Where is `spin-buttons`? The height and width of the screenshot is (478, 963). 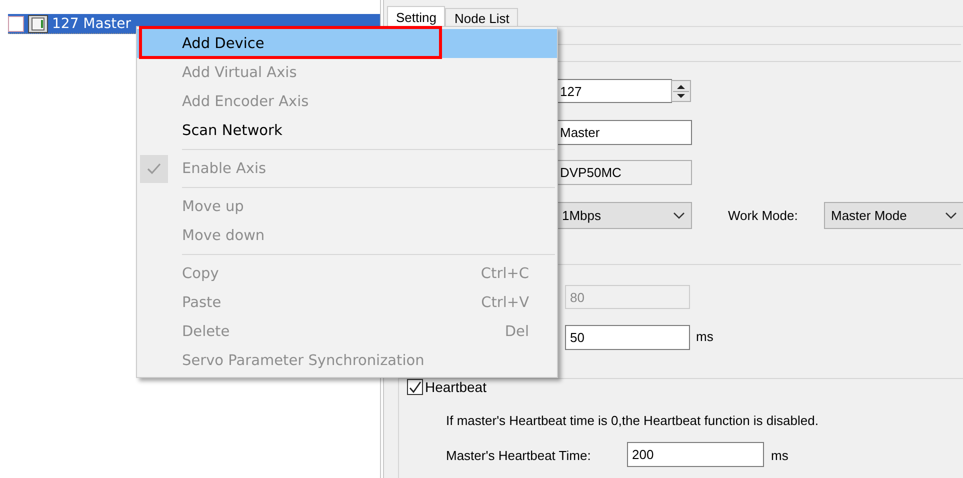
spin-buttons is located at coordinates (681, 91).